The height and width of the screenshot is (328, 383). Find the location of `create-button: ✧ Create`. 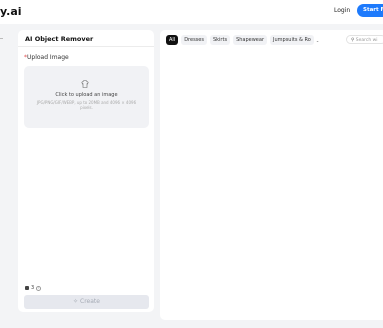

create-button: ✧ Create is located at coordinates (86, 302).